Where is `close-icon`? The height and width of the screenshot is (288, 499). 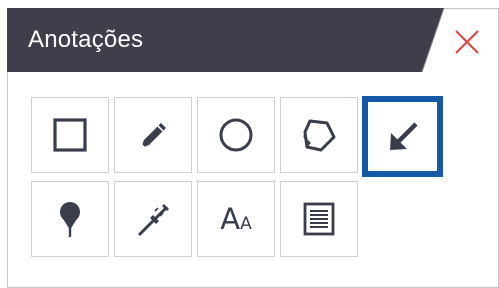 close-icon is located at coordinates (467, 42).